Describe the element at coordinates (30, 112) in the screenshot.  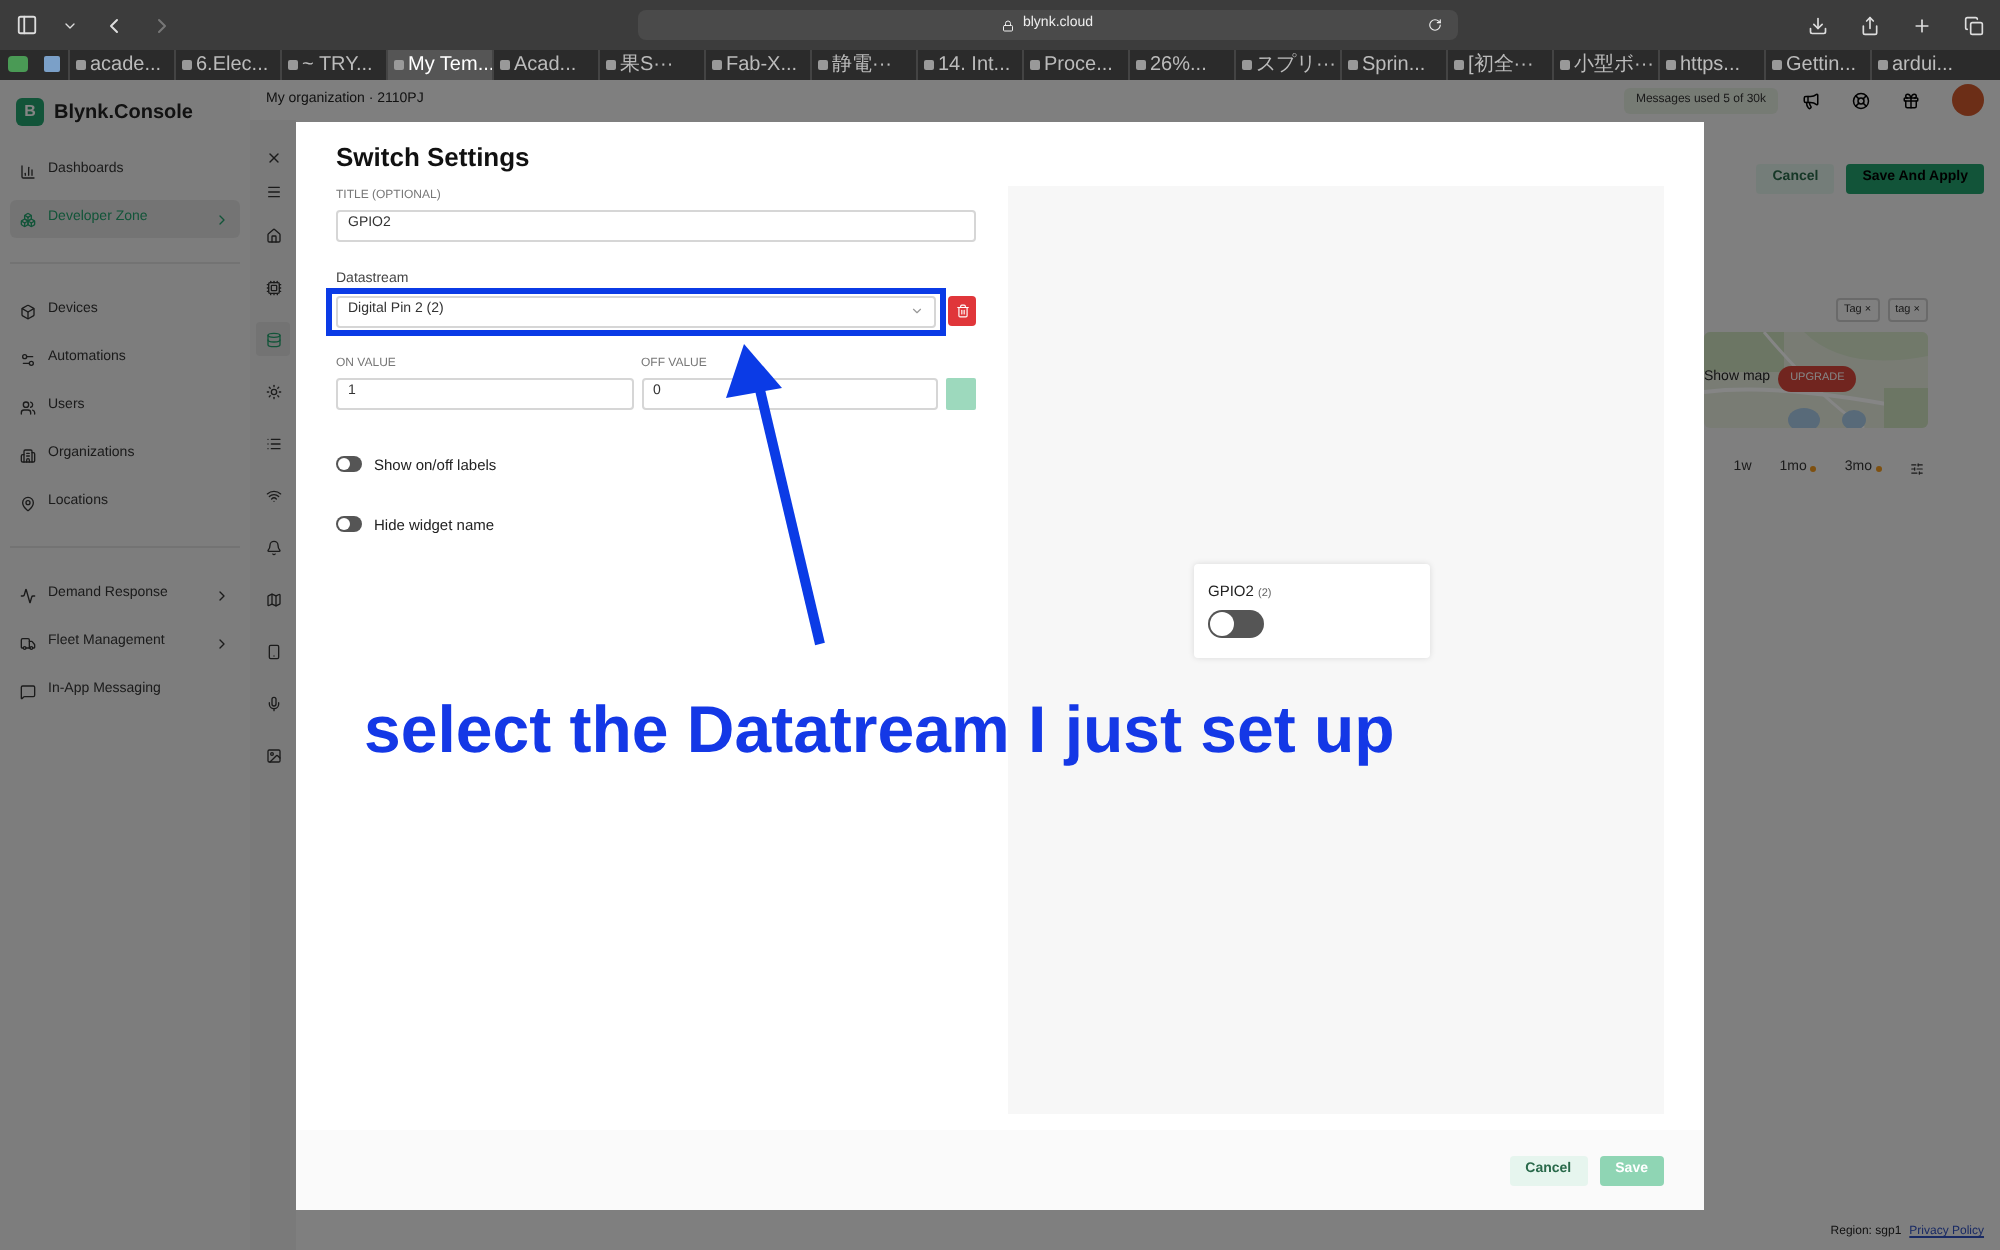
I see `logo-mark: B` at that location.